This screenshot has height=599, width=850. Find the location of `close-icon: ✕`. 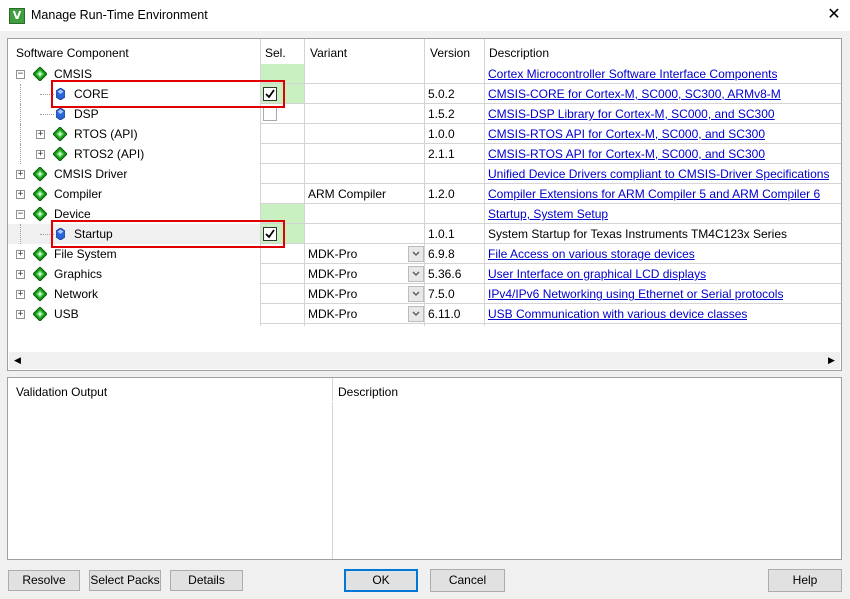

close-icon: ✕ is located at coordinates (834, 15).